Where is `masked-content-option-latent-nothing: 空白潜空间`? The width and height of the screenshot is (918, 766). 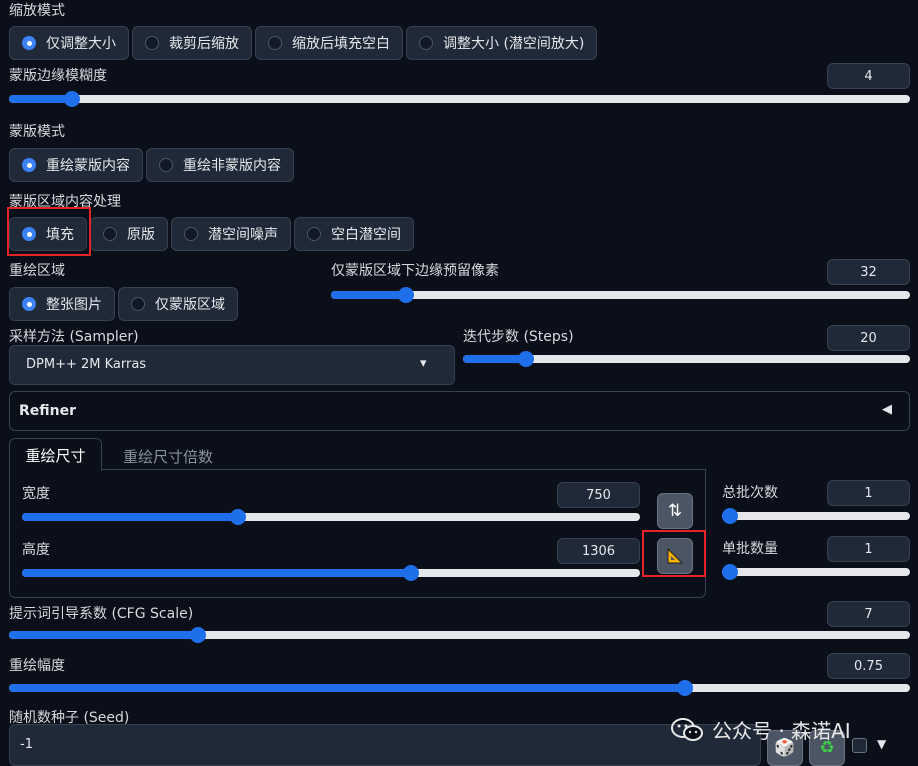 masked-content-option-latent-nothing: 空白潜空间 is located at coordinates (354, 234).